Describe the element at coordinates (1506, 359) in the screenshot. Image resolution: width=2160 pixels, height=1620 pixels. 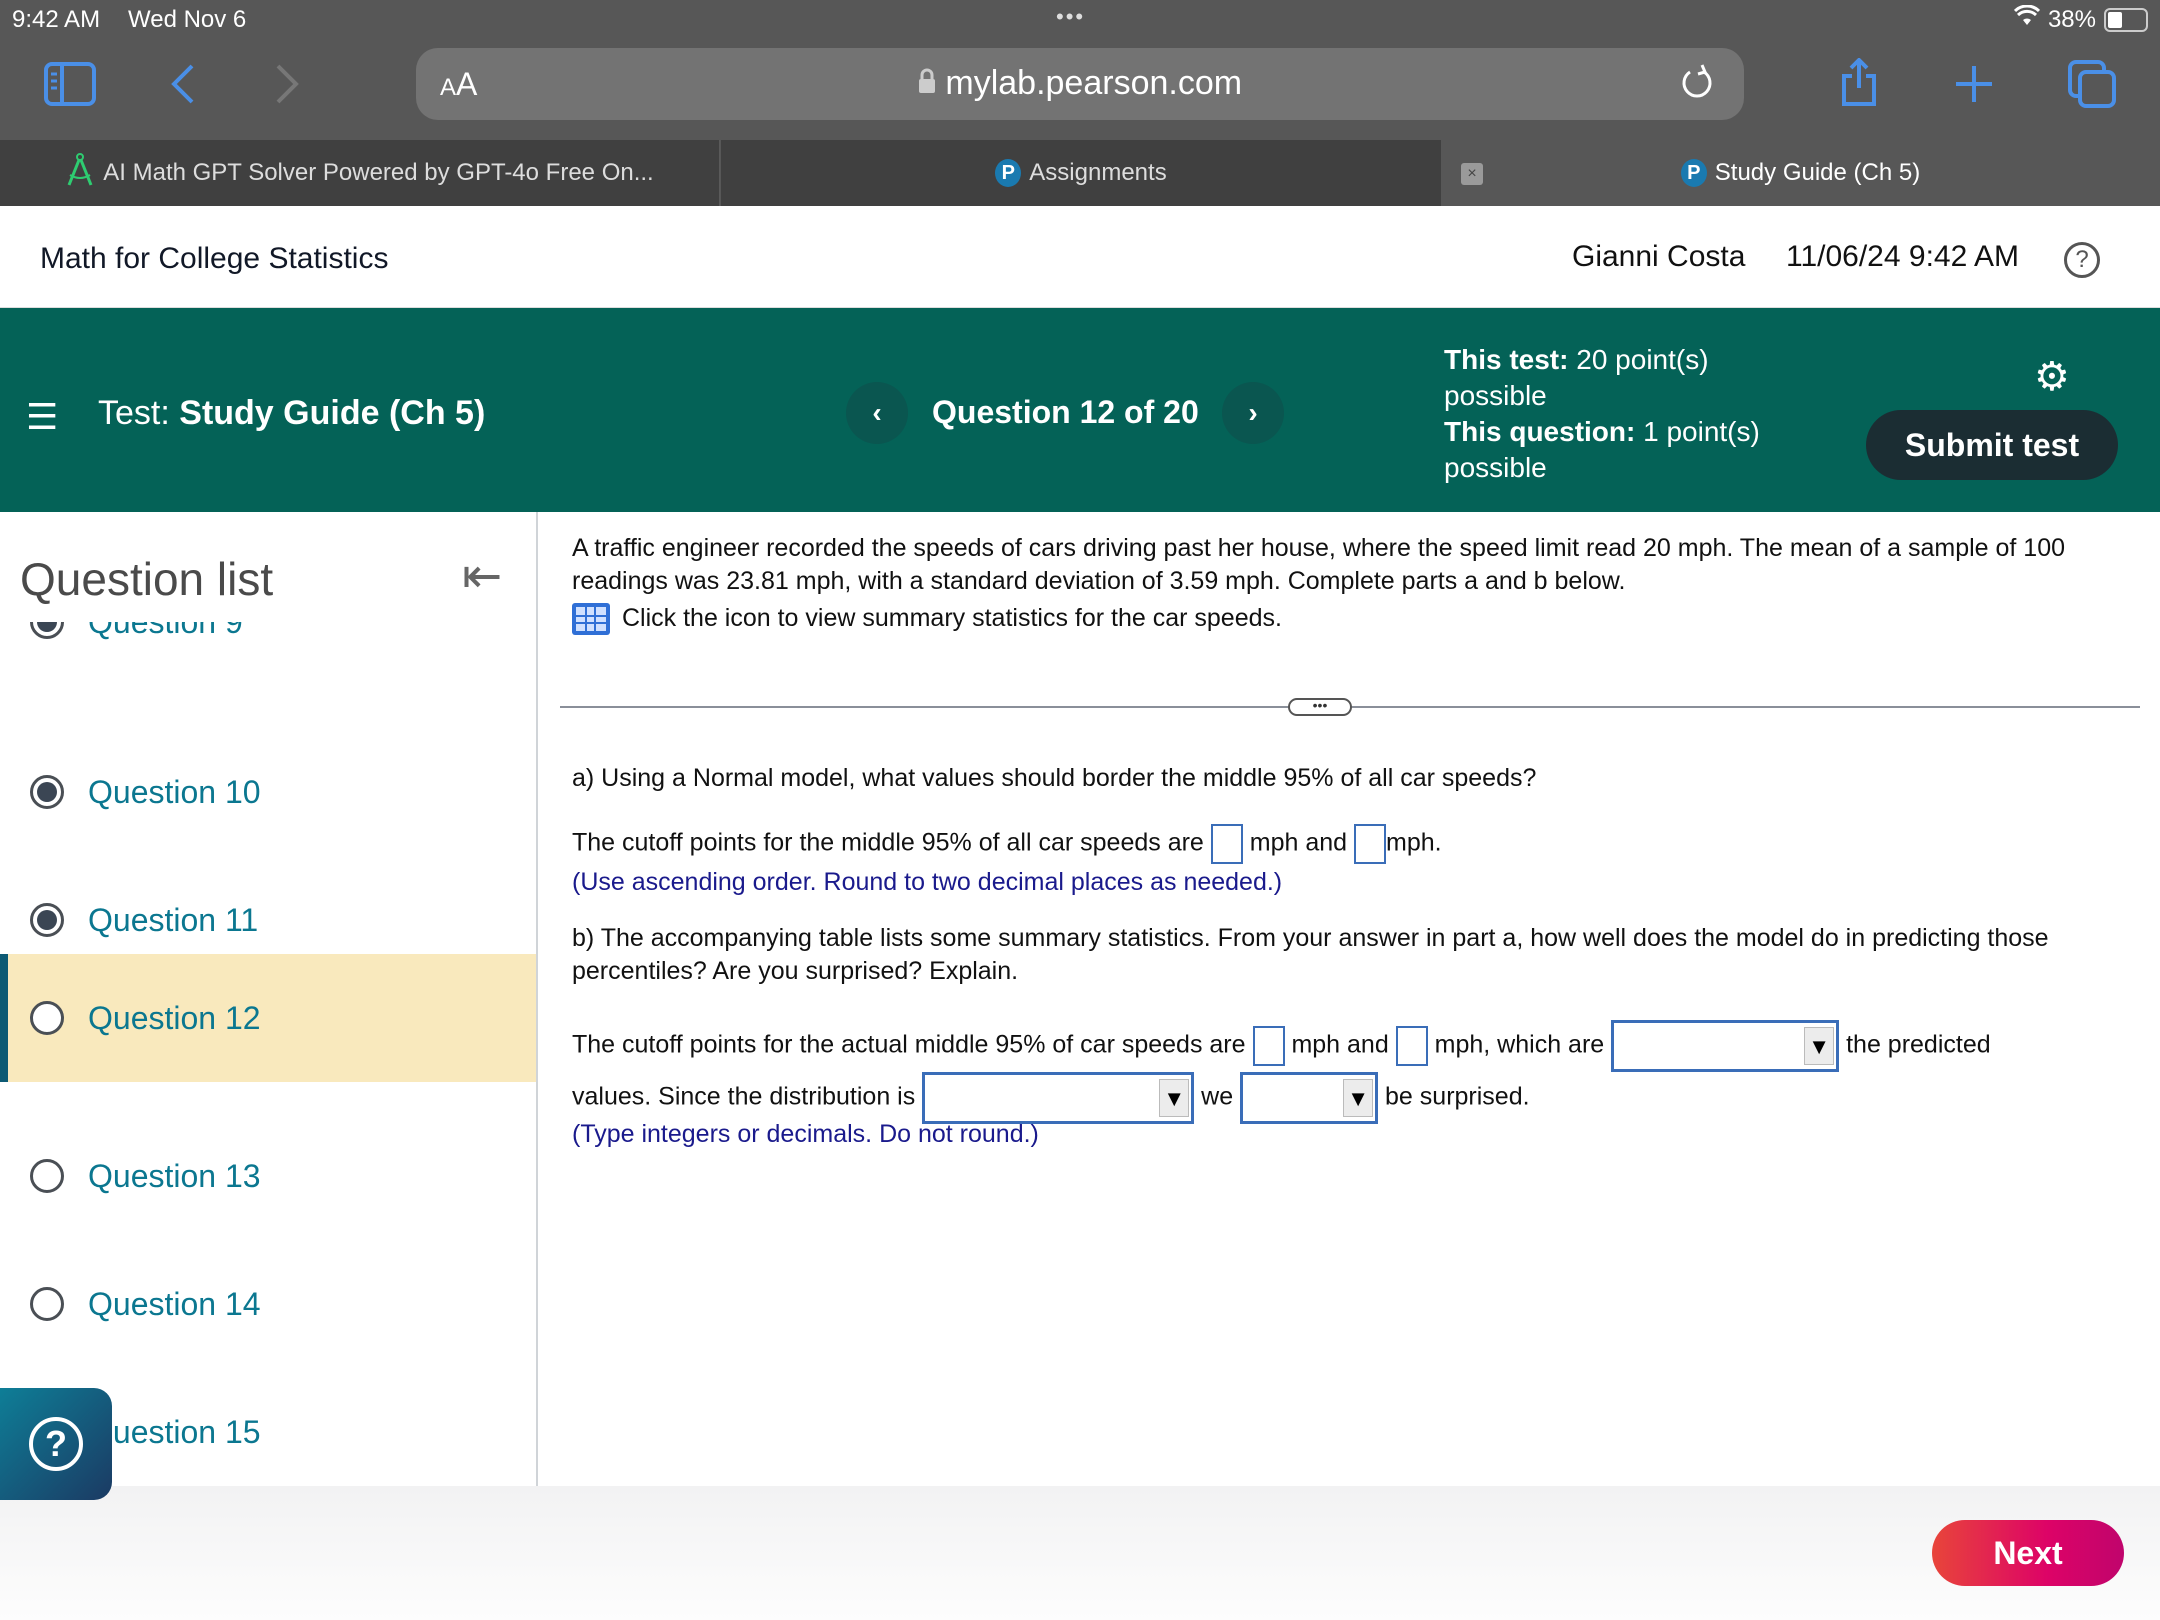
I see `this-test-label: This test:` at that location.